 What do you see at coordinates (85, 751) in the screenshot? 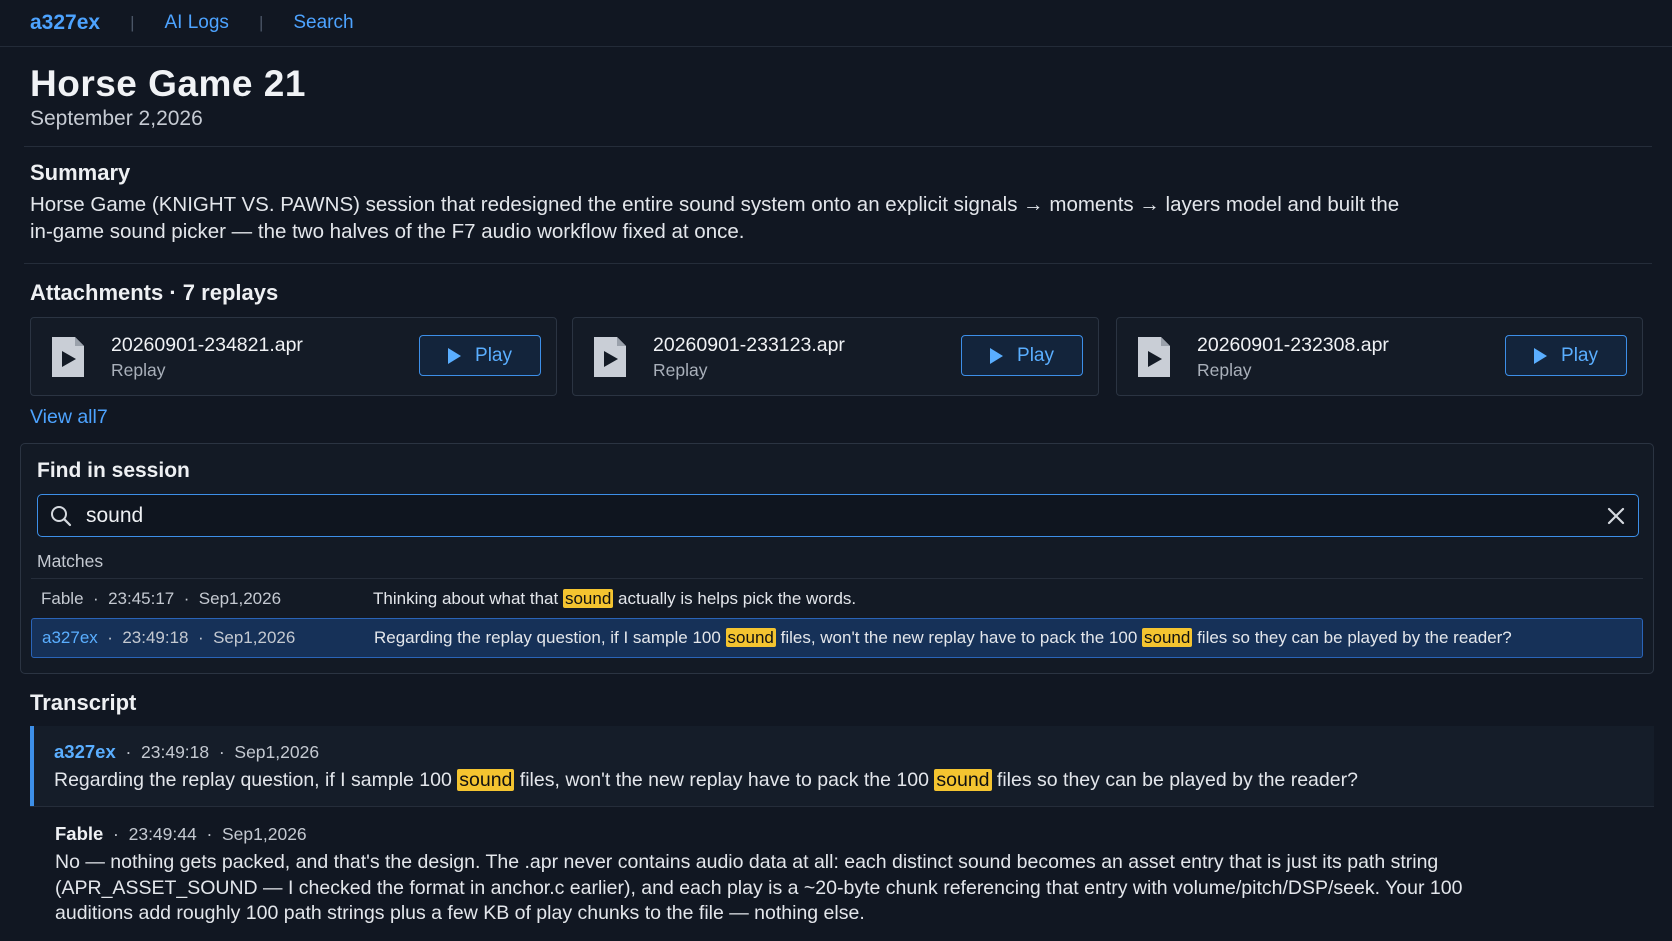
I see `entry-author: a327ex` at bounding box center [85, 751].